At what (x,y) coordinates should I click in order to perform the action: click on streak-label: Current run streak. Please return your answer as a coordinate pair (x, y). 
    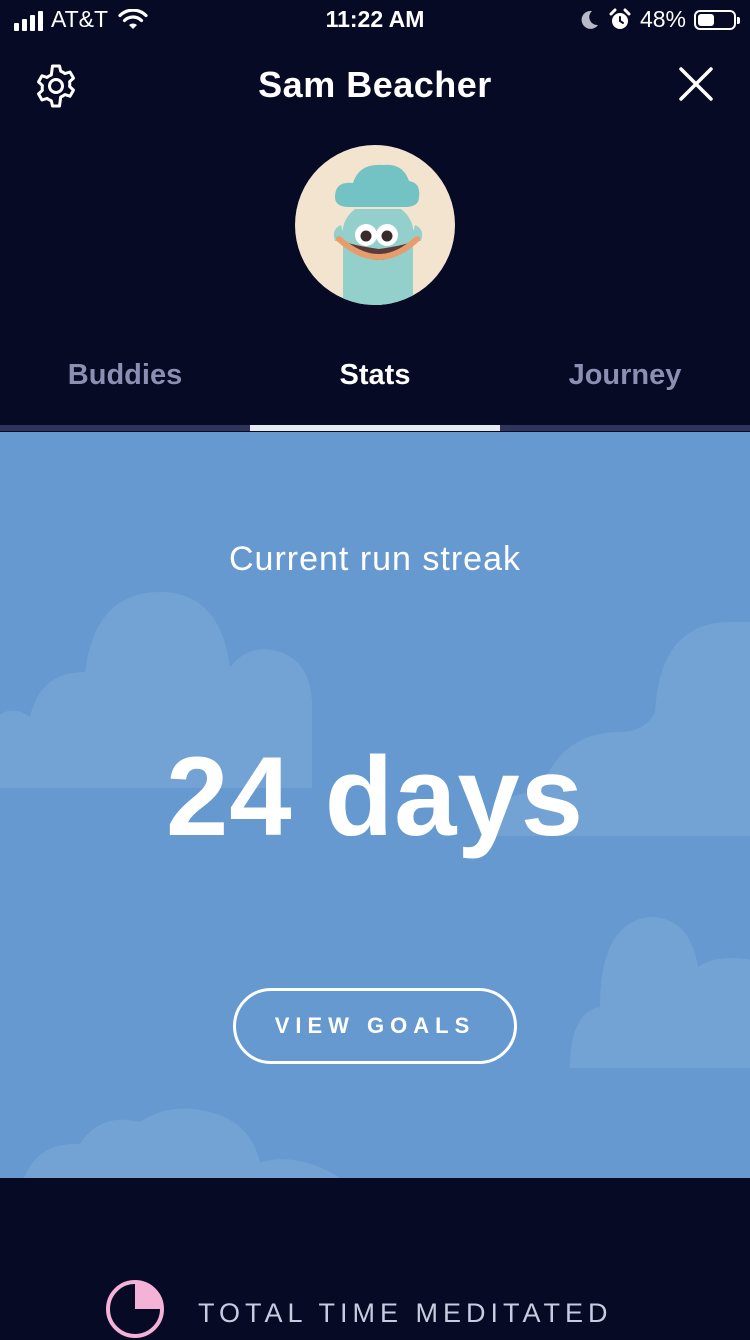
    Looking at the image, I should click on (375, 559).